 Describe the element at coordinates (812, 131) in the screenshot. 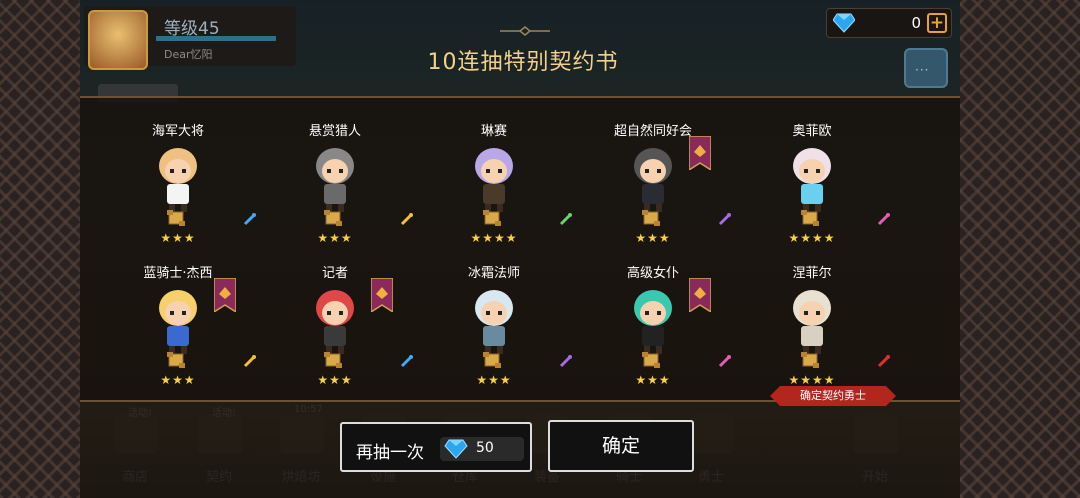

I see `hero-name: 奥菲欧` at that location.